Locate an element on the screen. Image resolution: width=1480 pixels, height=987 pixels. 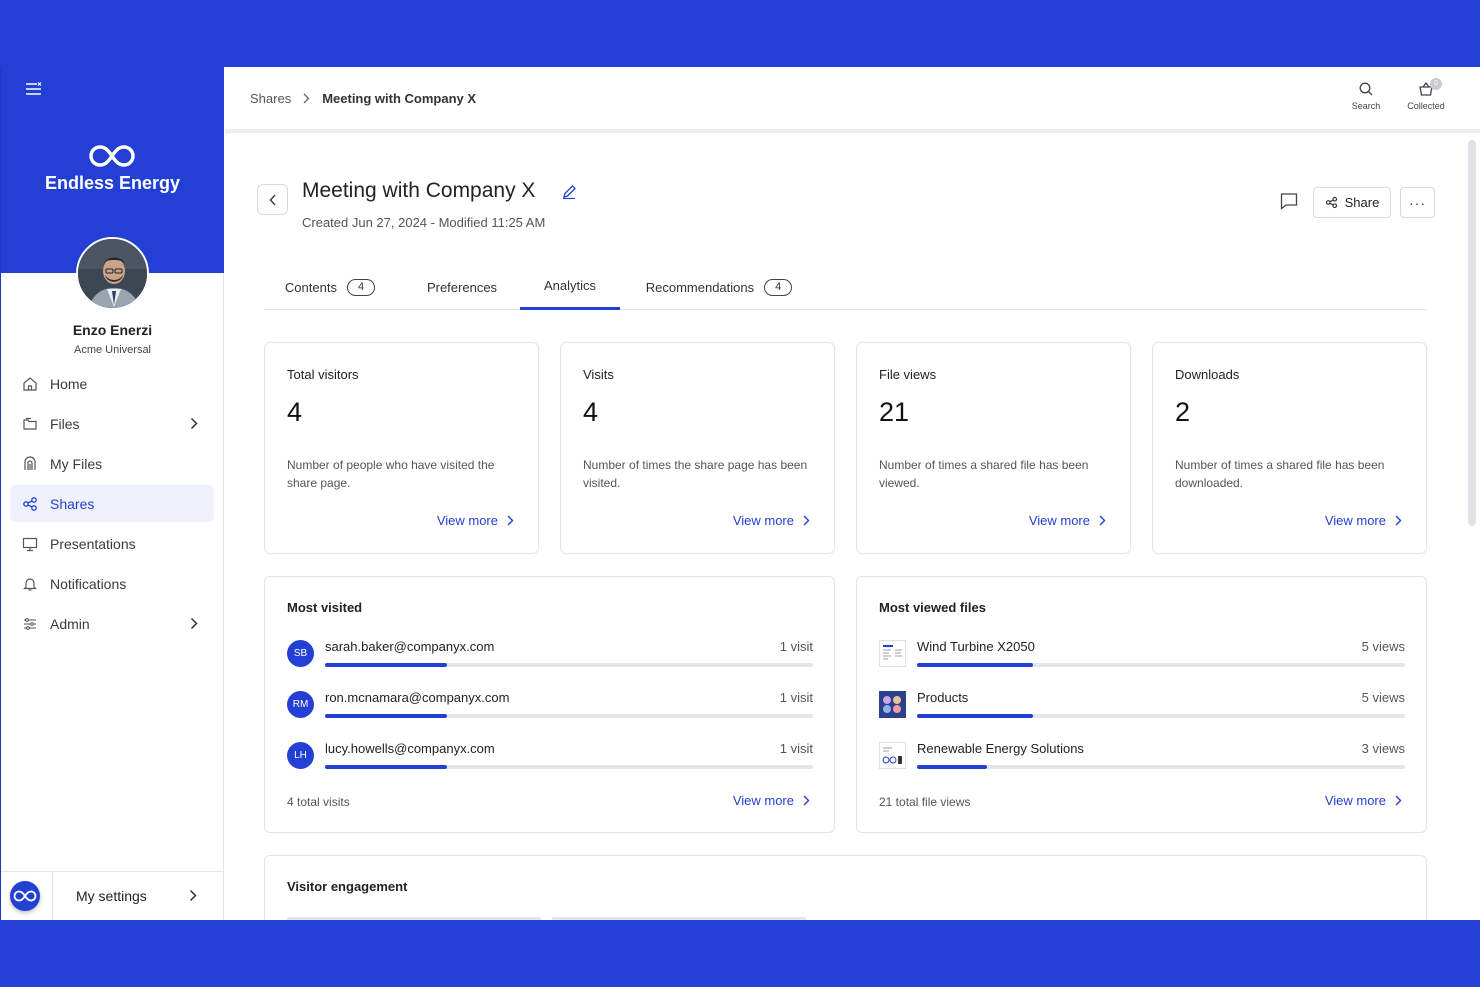
pencil-icon is located at coordinates (569, 192).